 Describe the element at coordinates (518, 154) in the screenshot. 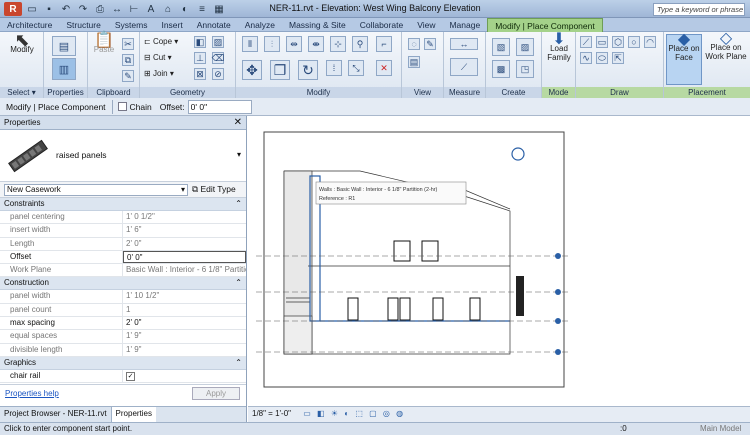

I see `elevation-marker-icon` at that location.